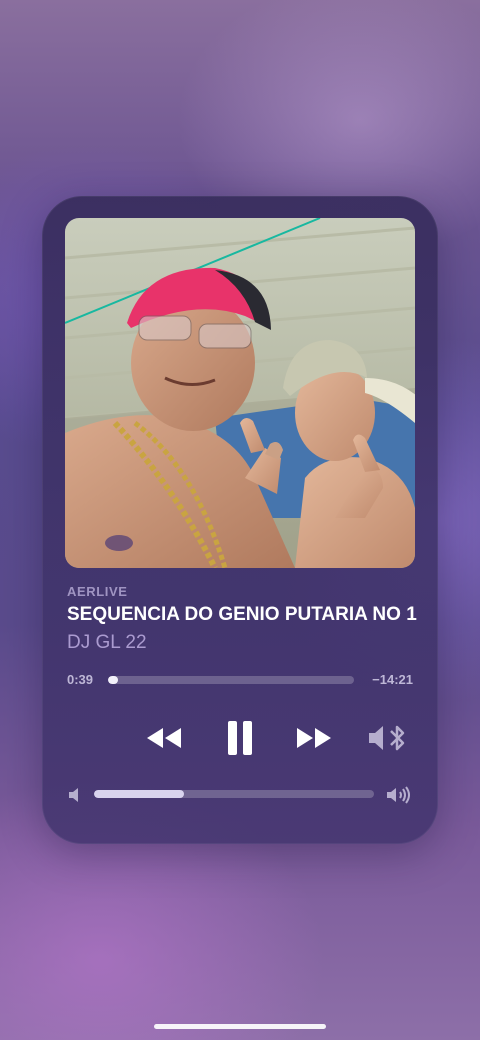  I want to click on source-label: AERLIVE, so click(97, 591).